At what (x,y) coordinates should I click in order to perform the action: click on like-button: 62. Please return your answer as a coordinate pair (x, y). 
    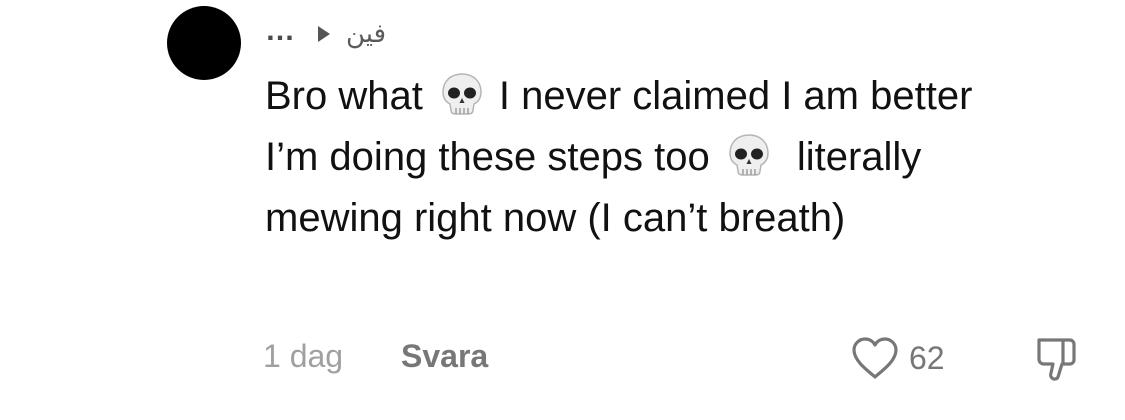
    Looking at the image, I should click on (897, 358).